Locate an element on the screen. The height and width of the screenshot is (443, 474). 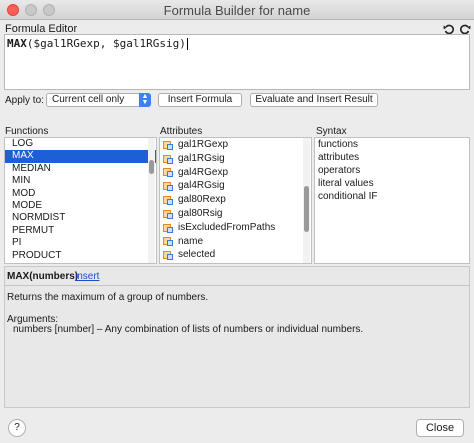
attribute-label: gal80Rexp is located at coordinates (202, 200).